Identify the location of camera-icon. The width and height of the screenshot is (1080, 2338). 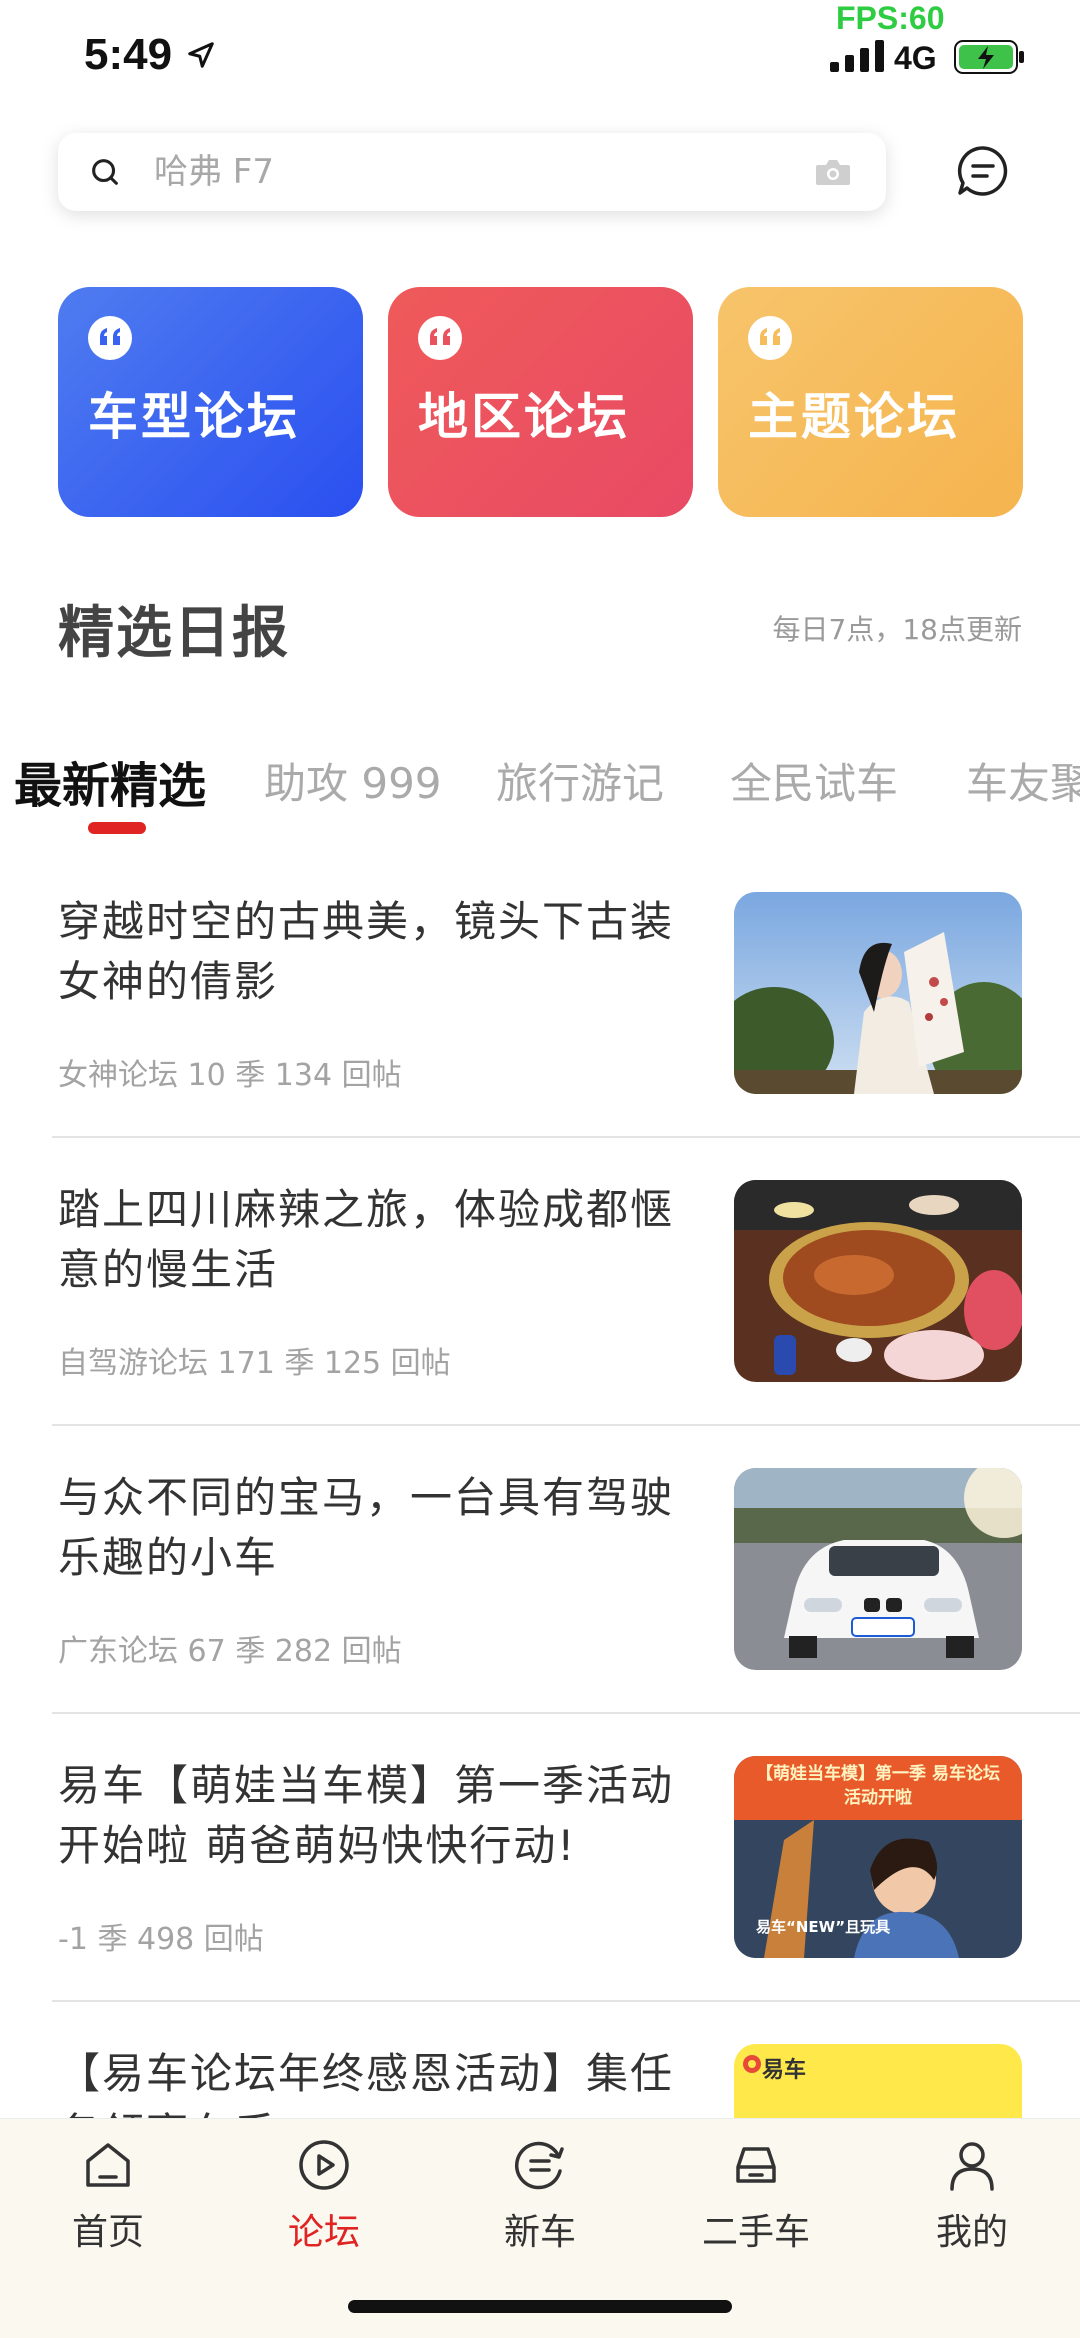
(833, 172).